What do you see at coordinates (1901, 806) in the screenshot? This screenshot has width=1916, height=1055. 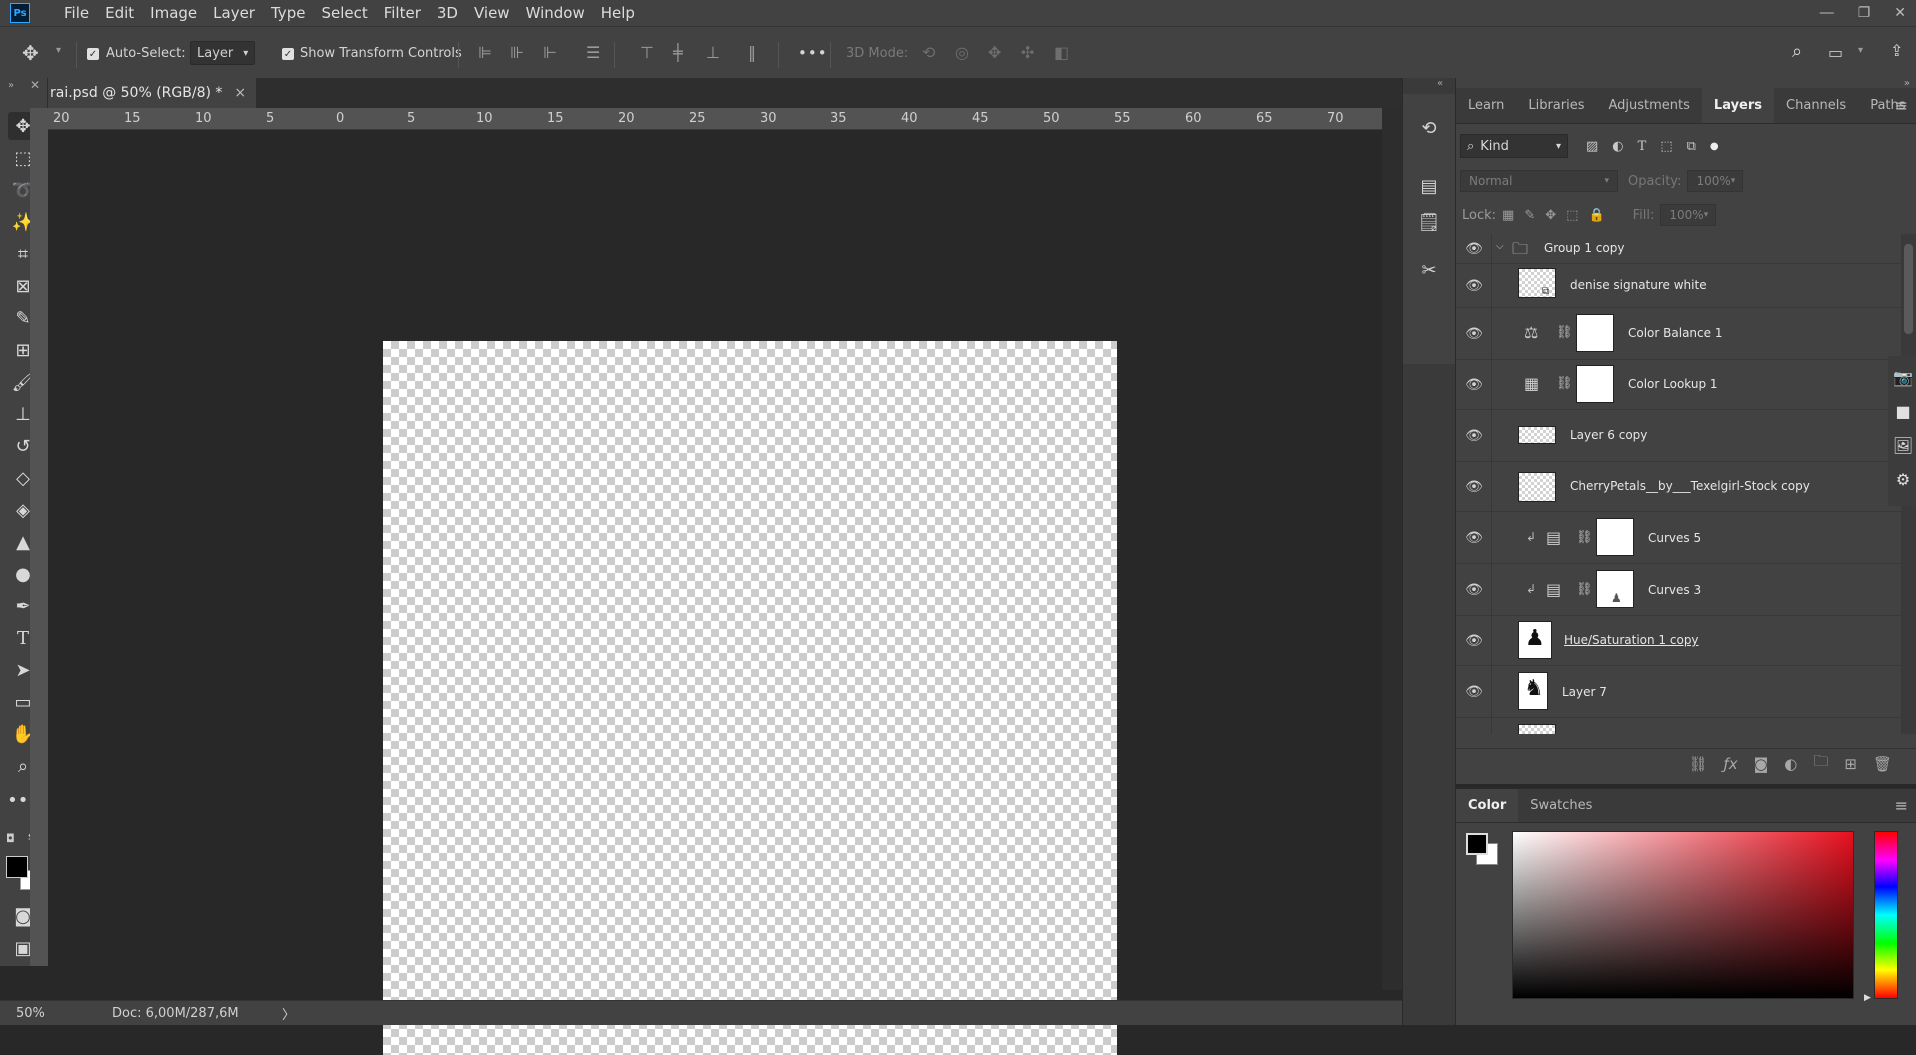 I see `color-panel-menu-icon: ≡` at bounding box center [1901, 806].